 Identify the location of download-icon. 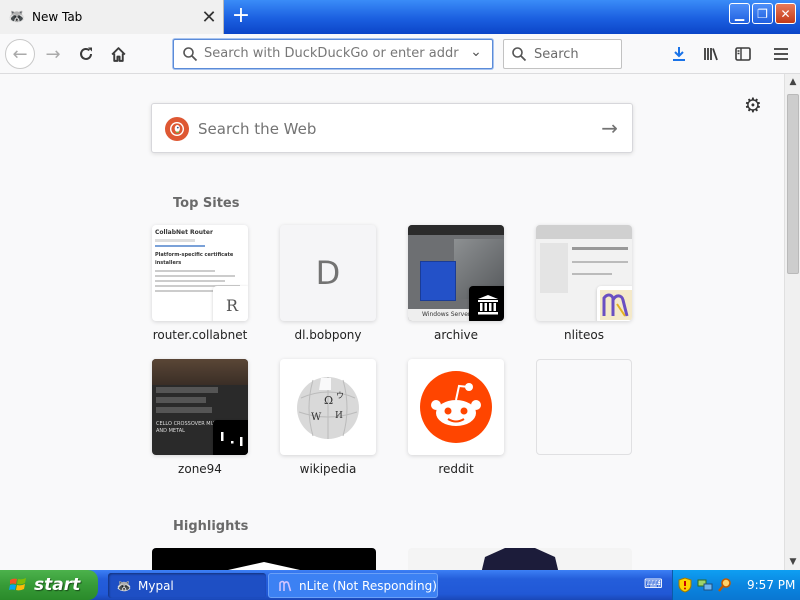
(679, 54).